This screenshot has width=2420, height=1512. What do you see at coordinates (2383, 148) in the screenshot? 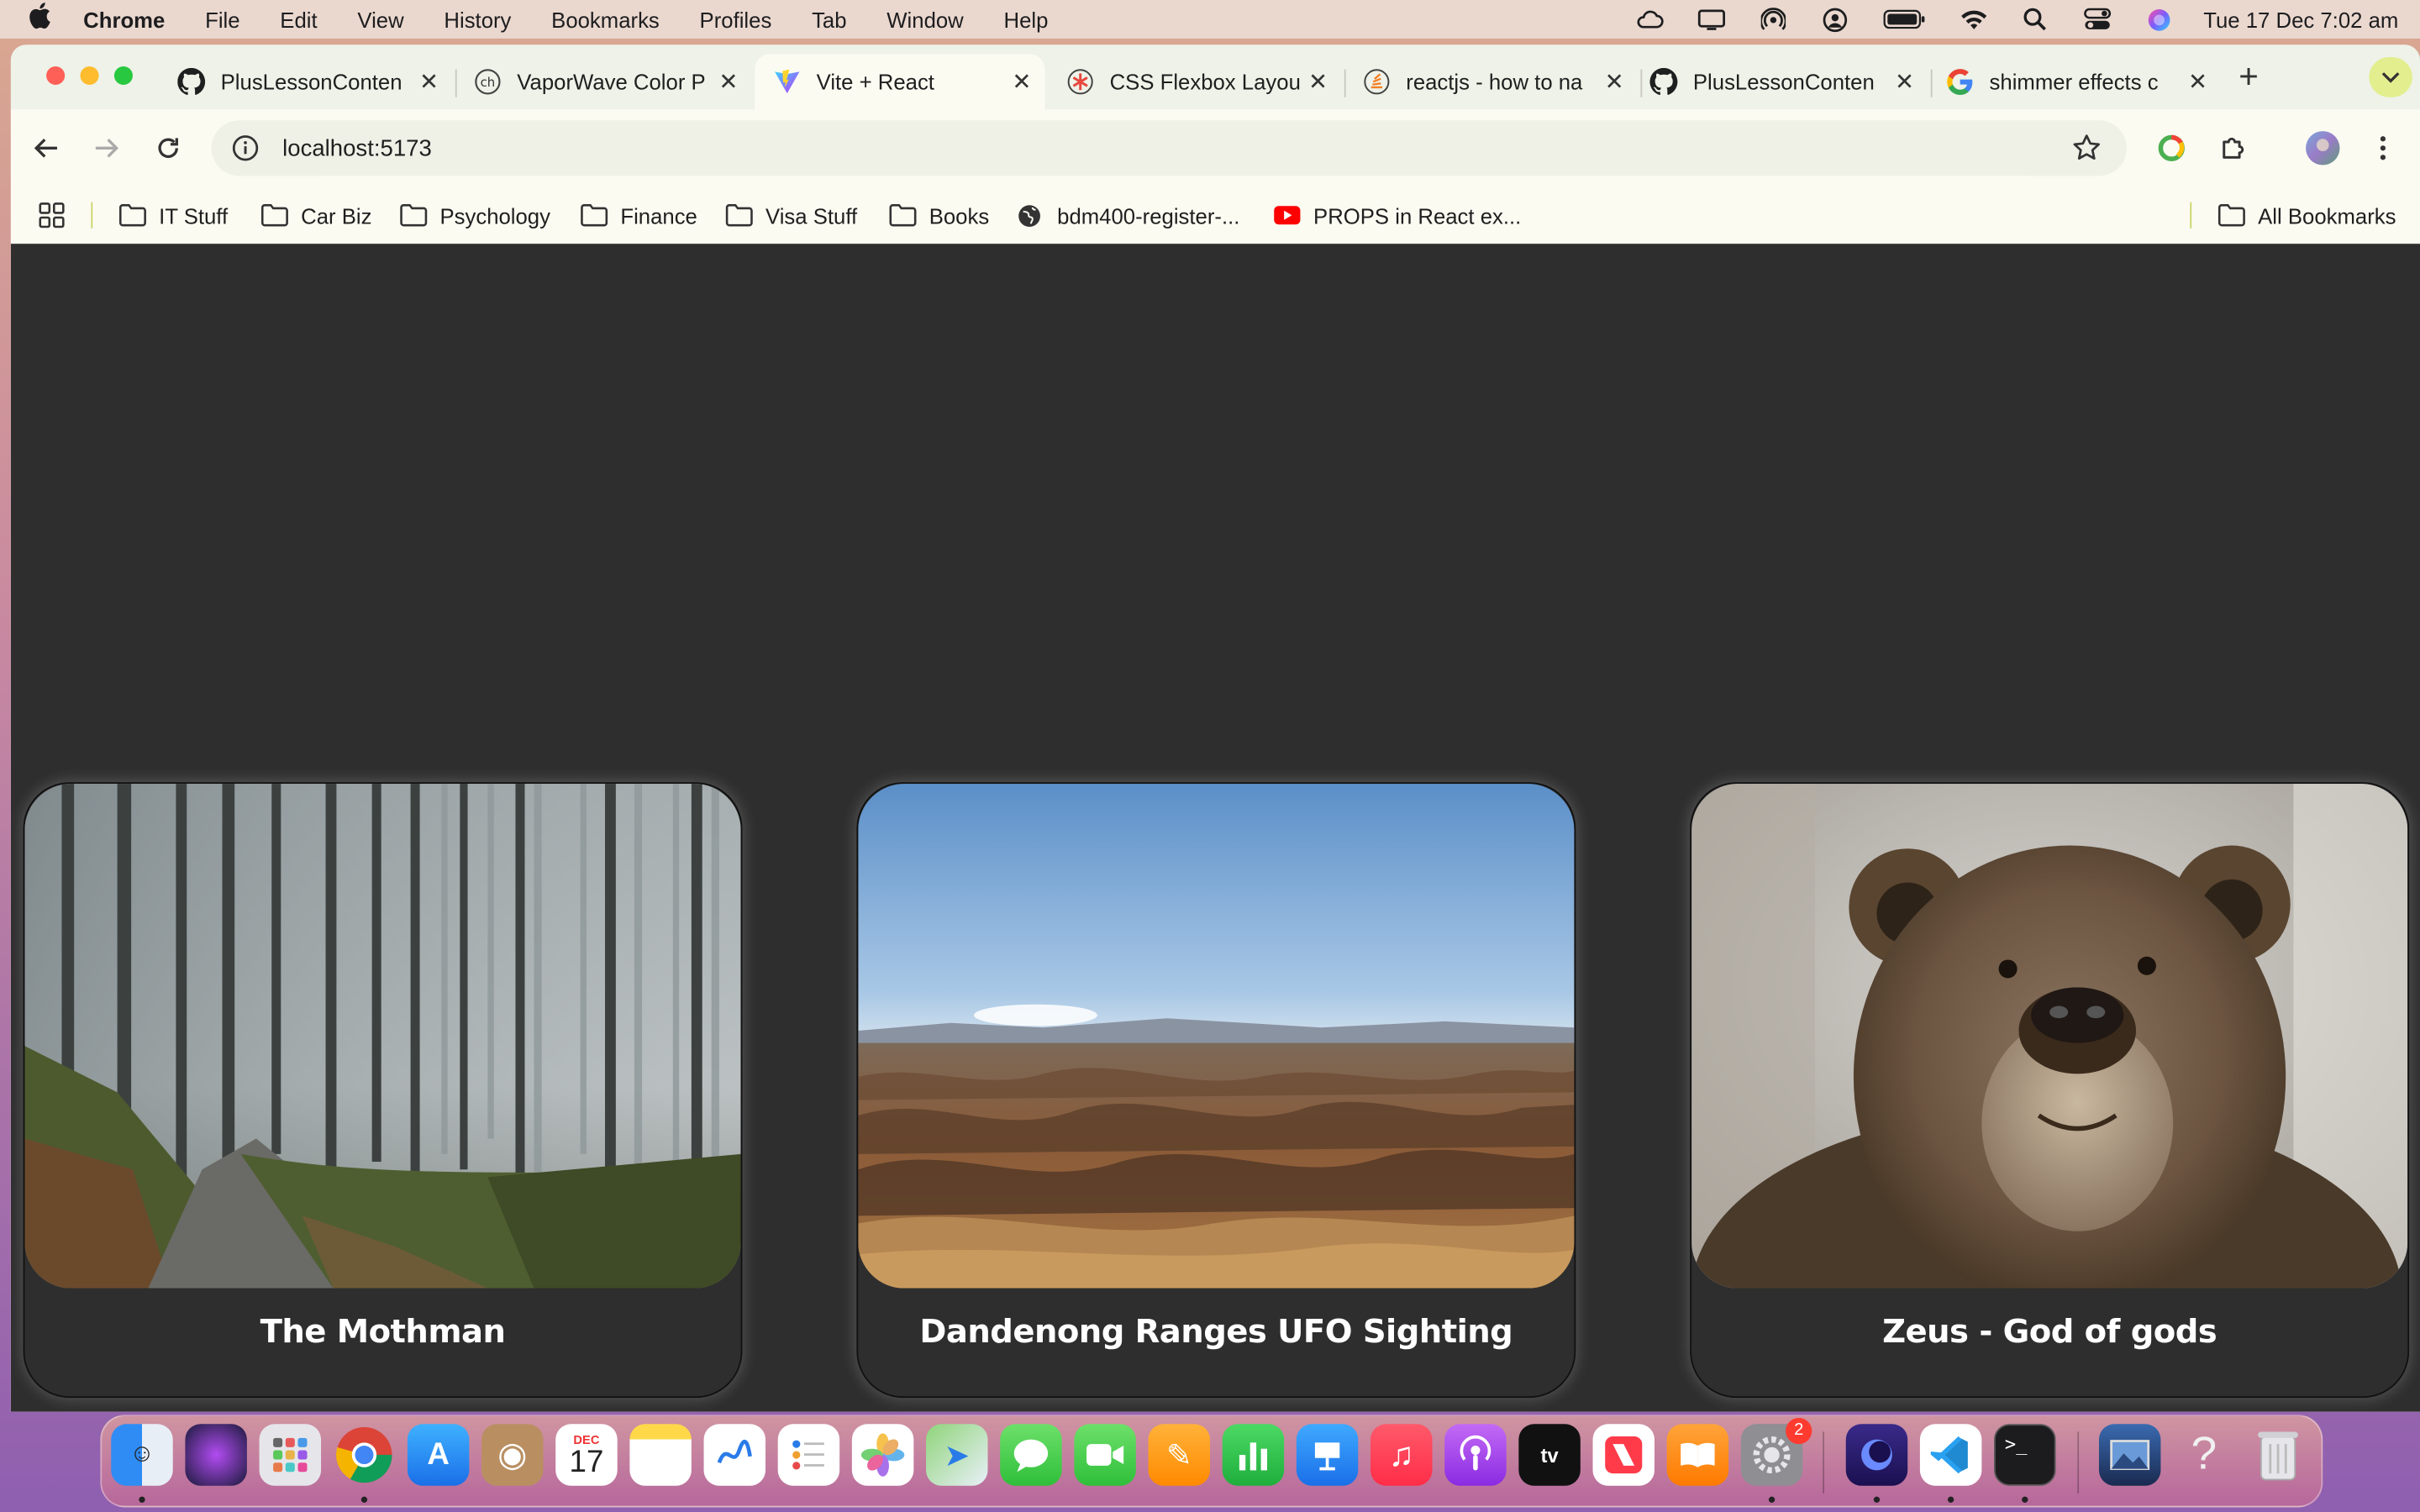
I see `more-menu-icon` at bounding box center [2383, 148].